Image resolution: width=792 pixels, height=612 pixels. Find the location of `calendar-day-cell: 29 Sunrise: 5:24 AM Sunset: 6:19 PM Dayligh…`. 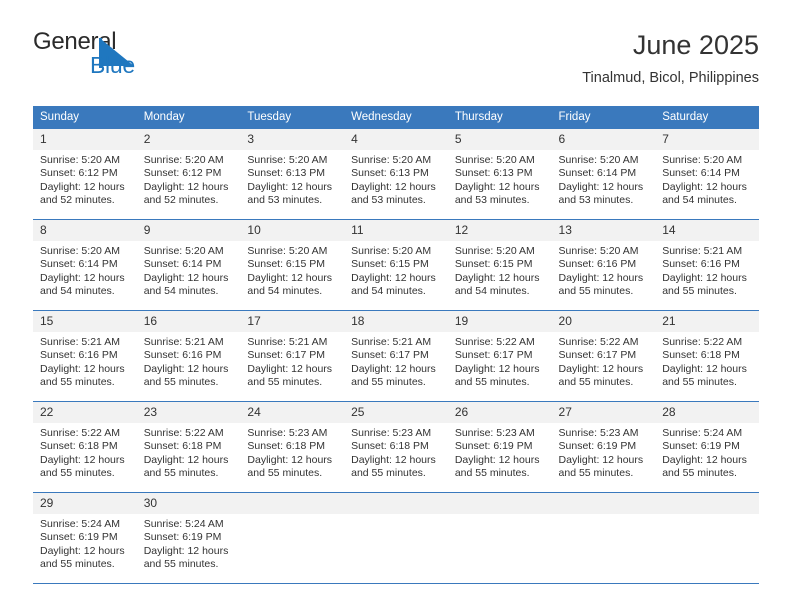

calendar-day-cell: 29 Sunrise: 5:24 AM Sunset: 6:19 PM Dayligh… is located at coordinates (85, 538).